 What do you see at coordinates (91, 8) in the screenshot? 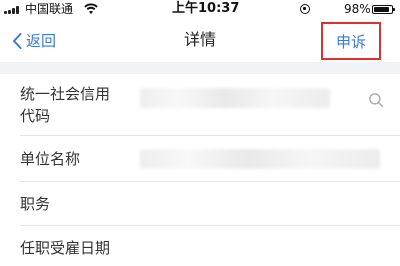
I see `wifi-icon` at bounding box center [91, 8].